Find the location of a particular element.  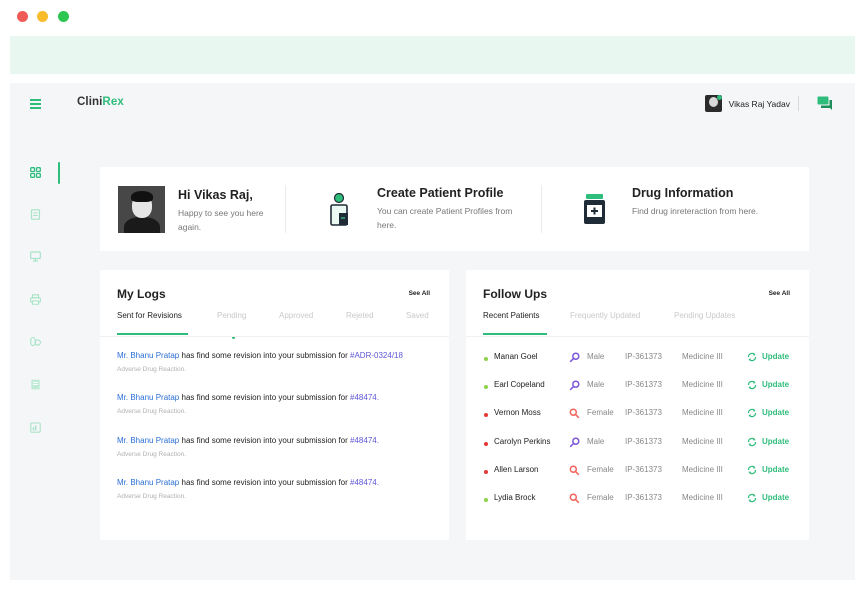

my-logs-title: My Logs is located at coordinates (141, 294).